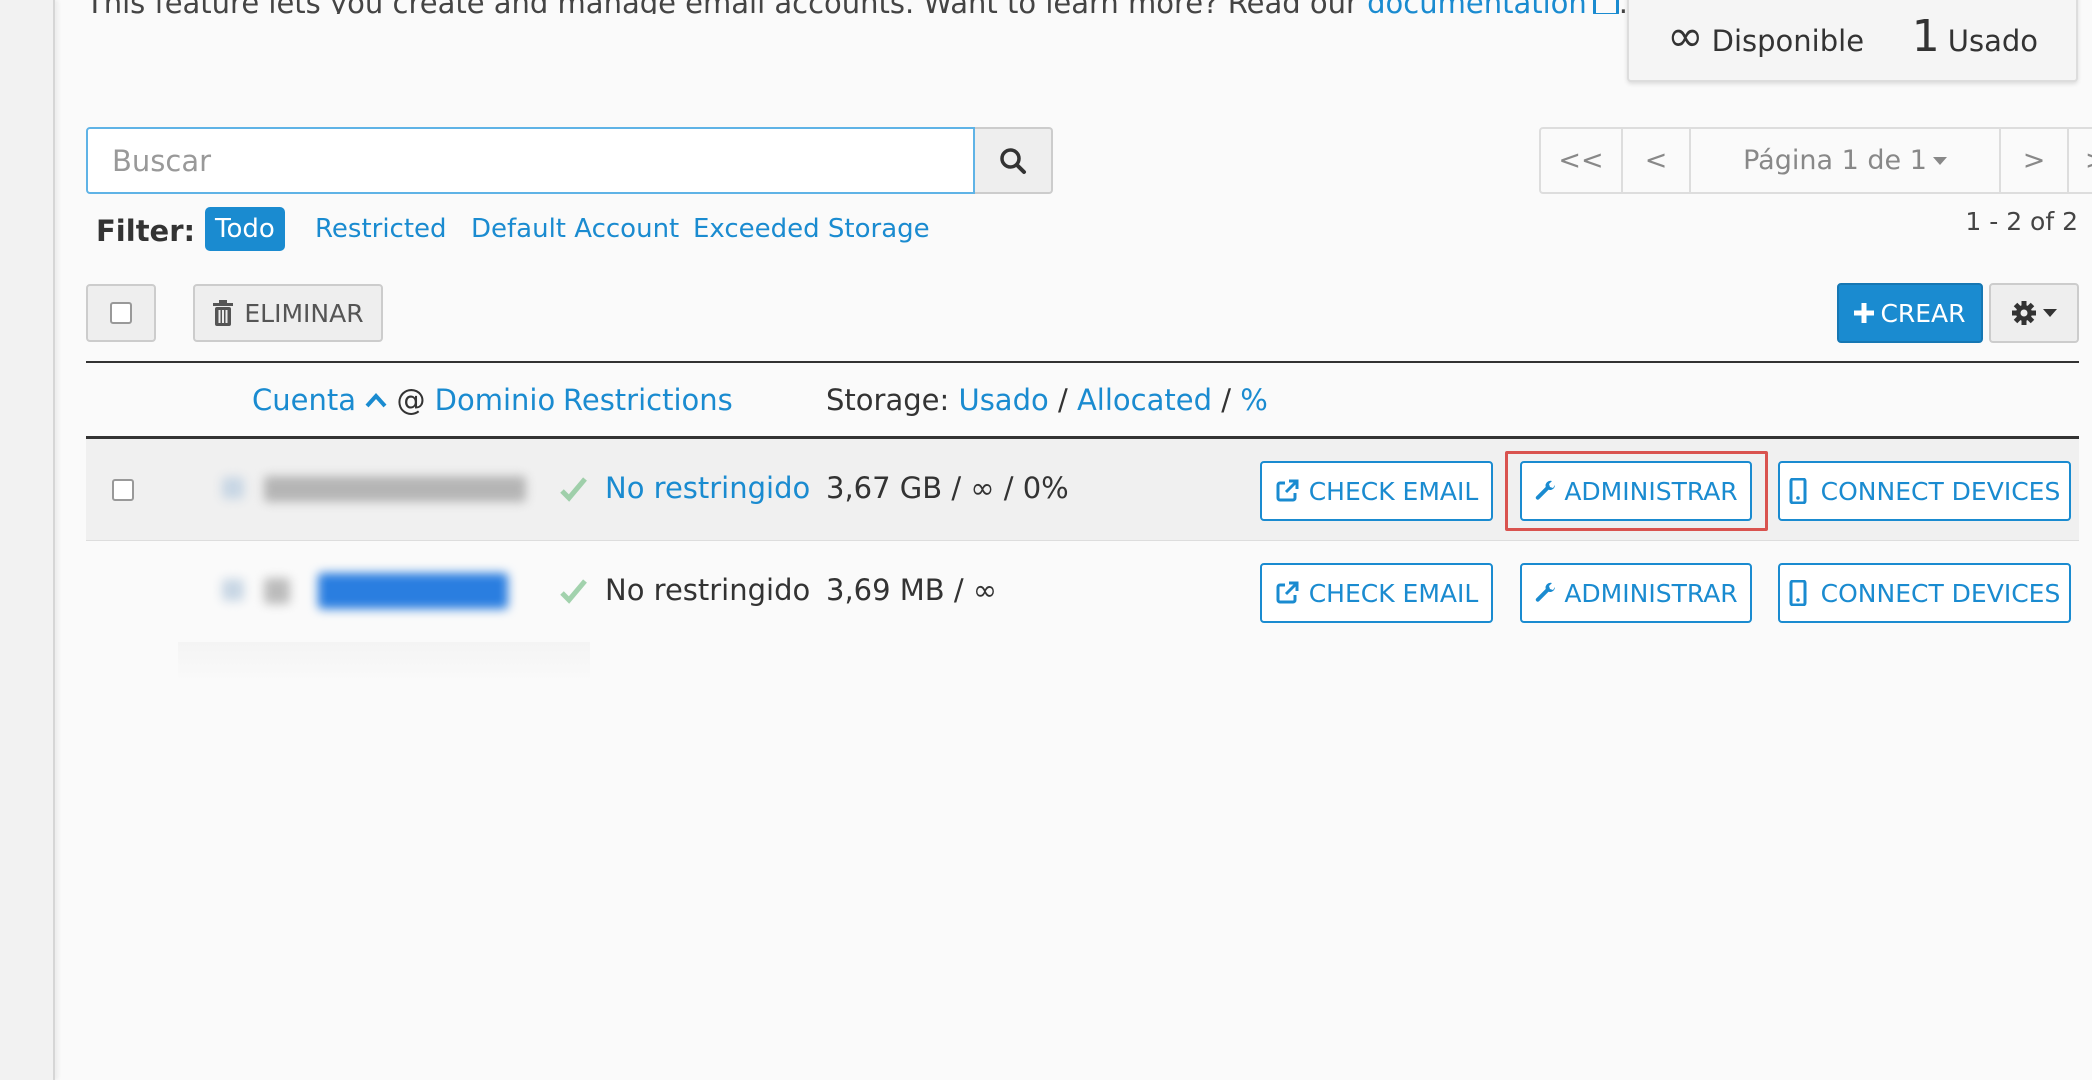 Image resolution: width=2092 pixels, height=1080 pixels. I want to click on filter-default-account: Default Account, so click(575, 229).